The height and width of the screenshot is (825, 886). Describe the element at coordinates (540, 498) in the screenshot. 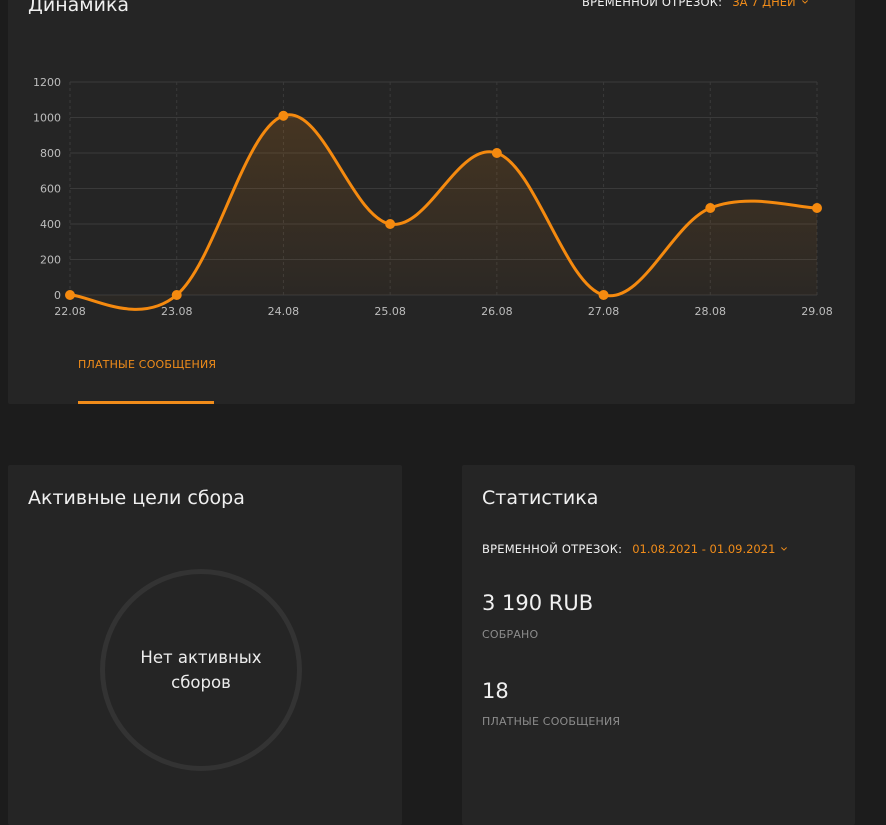

I see `statistics-title: Статистика` at that location.